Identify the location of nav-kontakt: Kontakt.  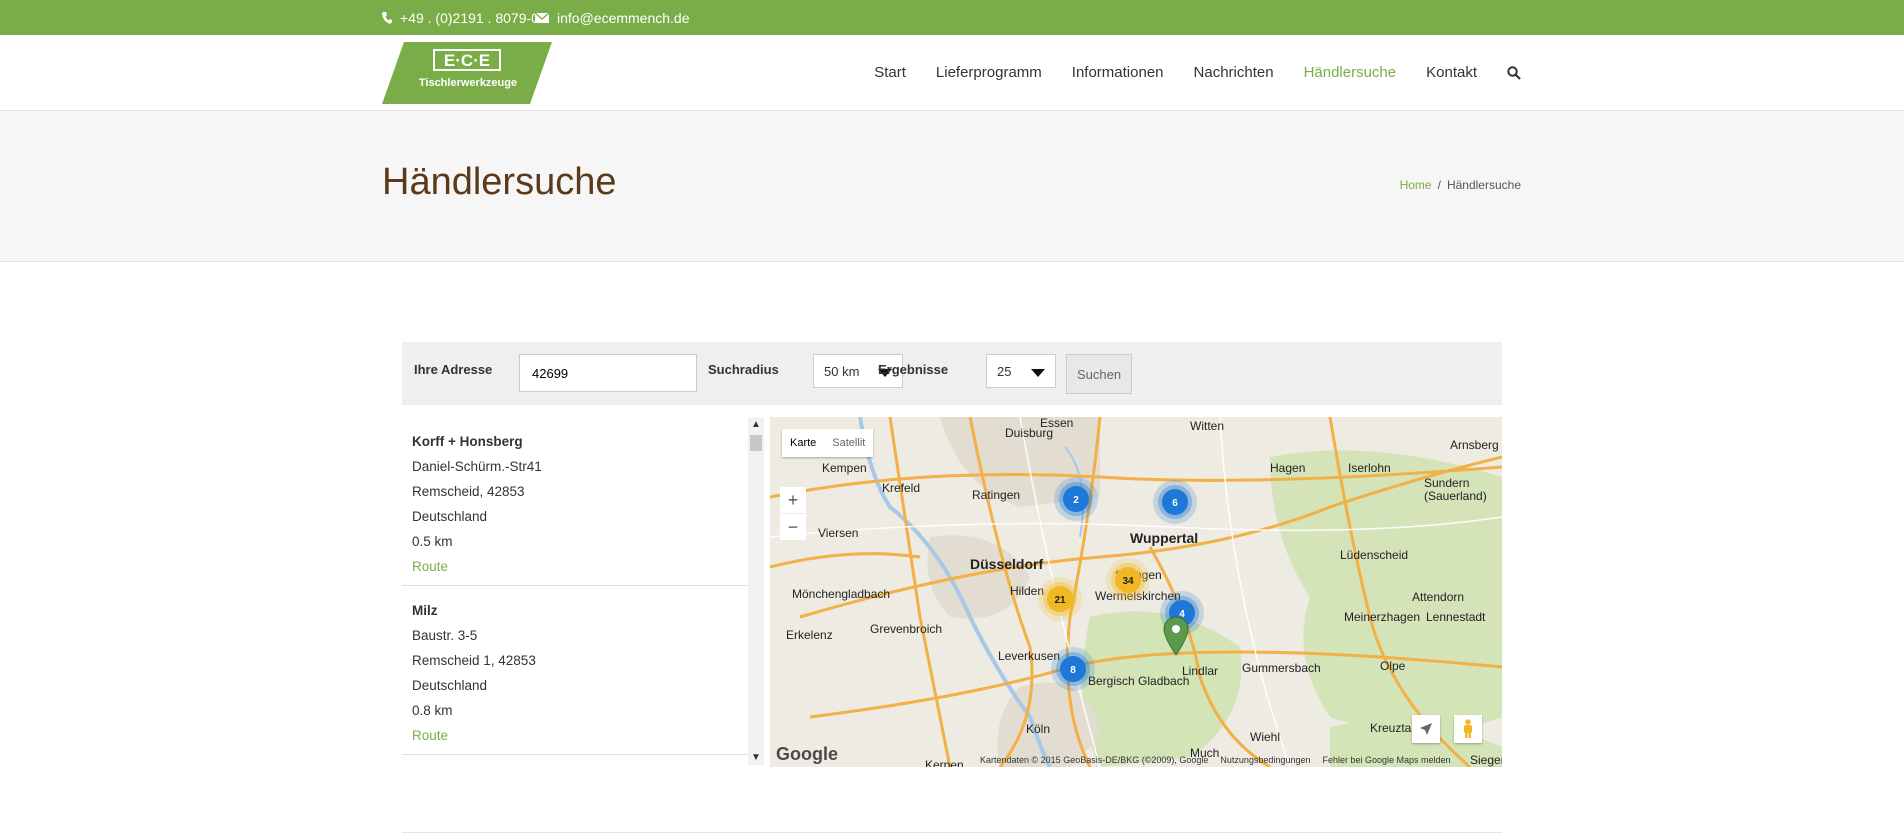
(1451, 72).